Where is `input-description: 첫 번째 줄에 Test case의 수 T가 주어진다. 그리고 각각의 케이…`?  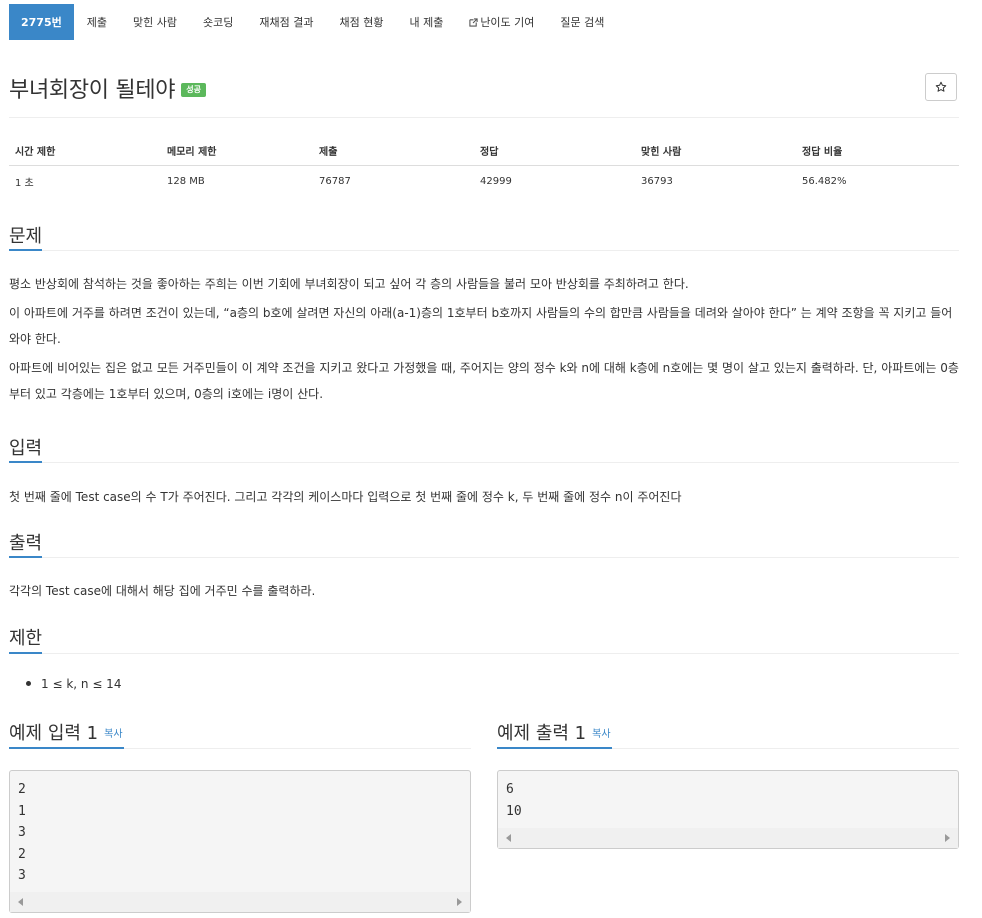 input-description: 첫 번째 줄에 Test case의 수 T가 주어진다. 그리고 각각의 케이… is located at coordinates (345, 497).